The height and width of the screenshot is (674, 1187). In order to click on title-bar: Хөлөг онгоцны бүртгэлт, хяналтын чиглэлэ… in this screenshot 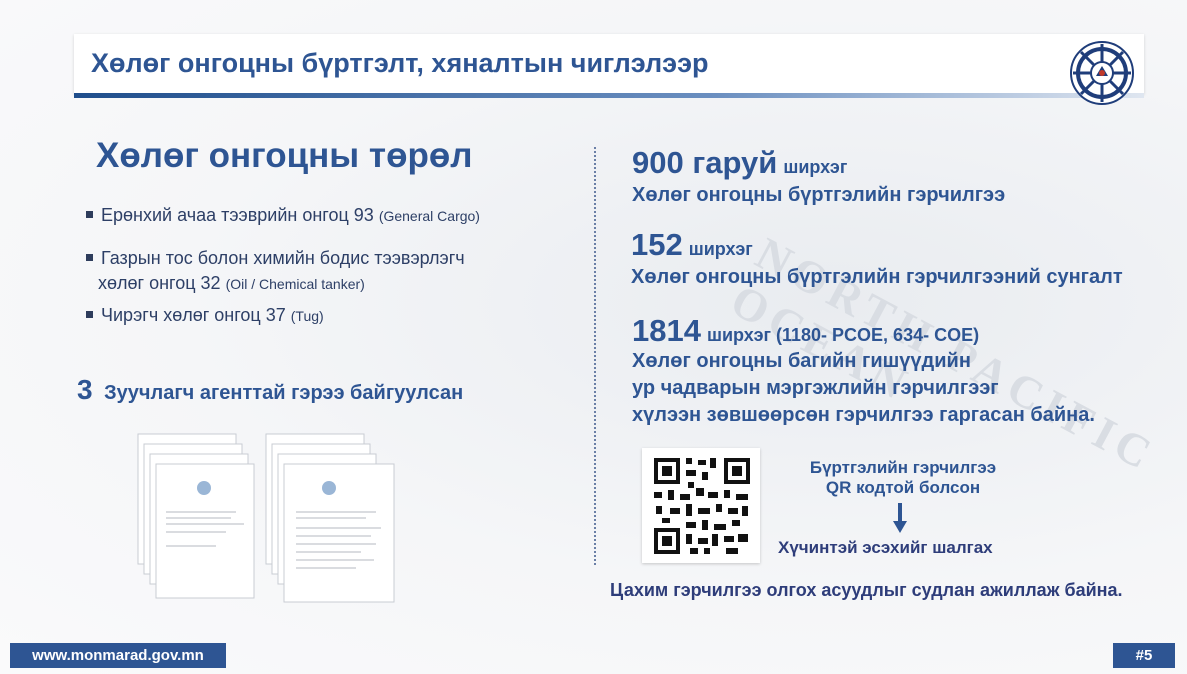, I will do `click(609, 66)`.